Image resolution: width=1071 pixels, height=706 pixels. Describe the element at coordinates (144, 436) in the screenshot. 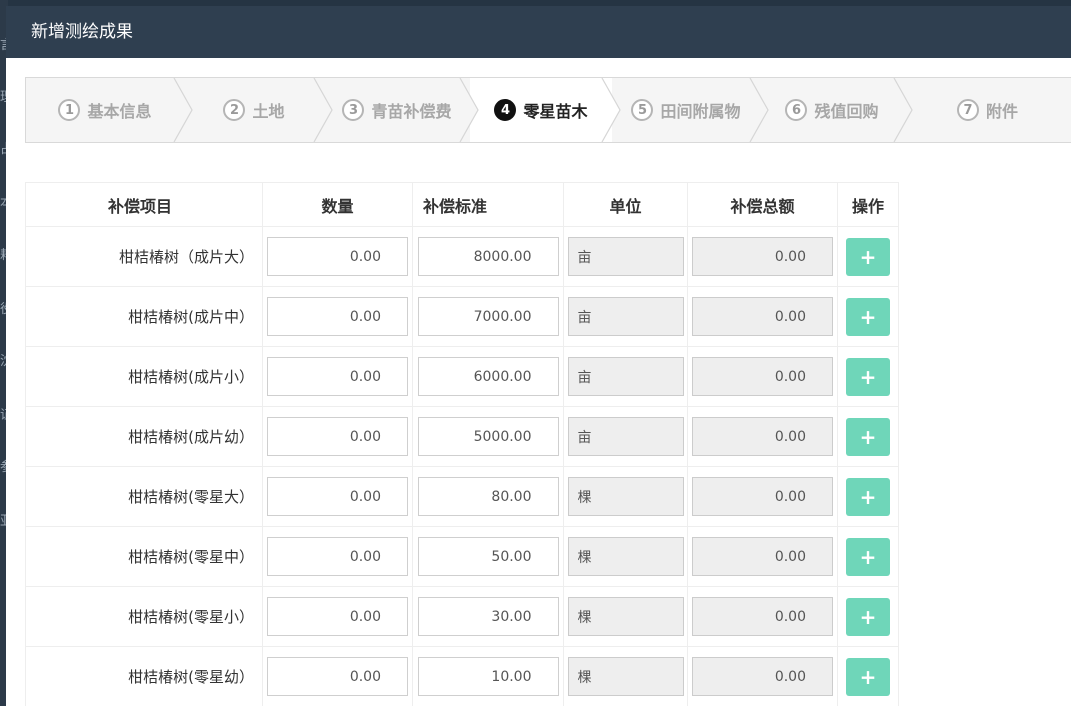

I see `item-name: 柑桔椿树(成片幼）` at that location.